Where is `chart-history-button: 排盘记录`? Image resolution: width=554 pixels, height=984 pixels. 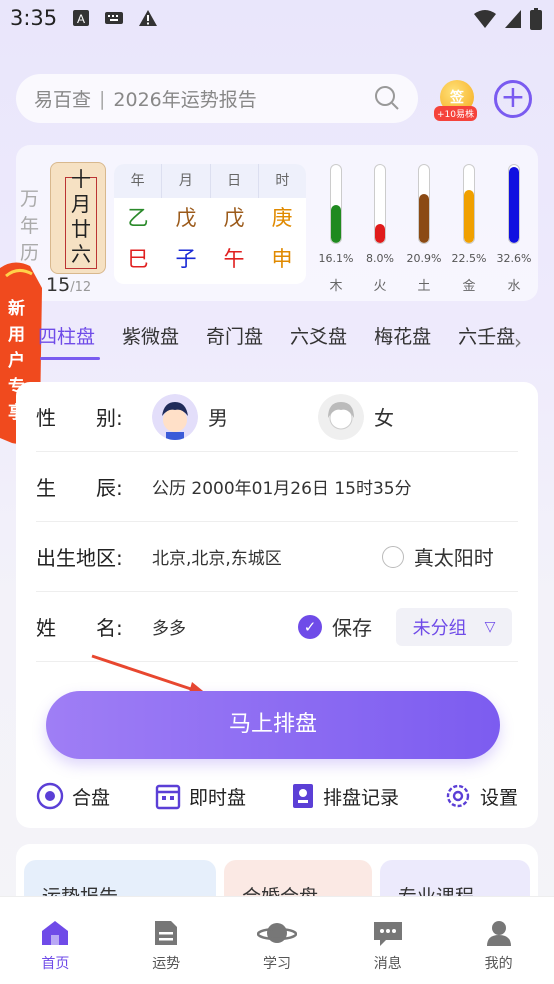 chart-history-button: 排盘记录 is located at coordinates (345, 796).